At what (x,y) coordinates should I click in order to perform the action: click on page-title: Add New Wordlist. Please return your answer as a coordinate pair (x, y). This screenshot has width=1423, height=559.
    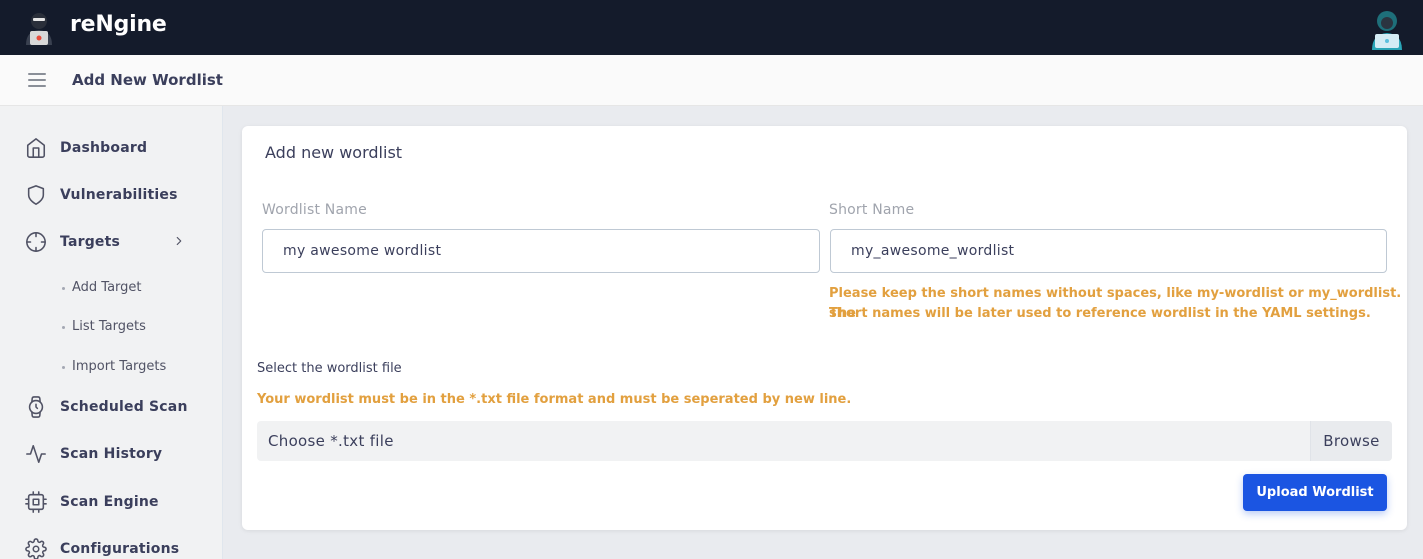
    Looking at the image, I should click on (147, 80).